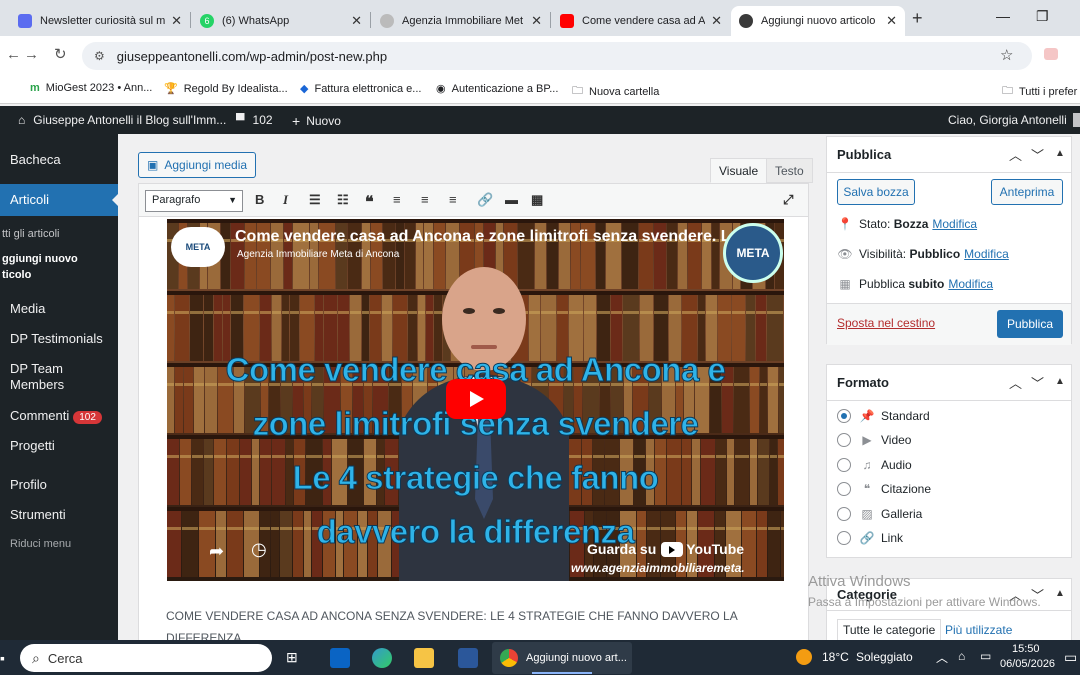  What do you see at coordinates (788, 200) in the screenshot?
I see `fullscreen-icon: ⤢` at bounding box center [788, 200].